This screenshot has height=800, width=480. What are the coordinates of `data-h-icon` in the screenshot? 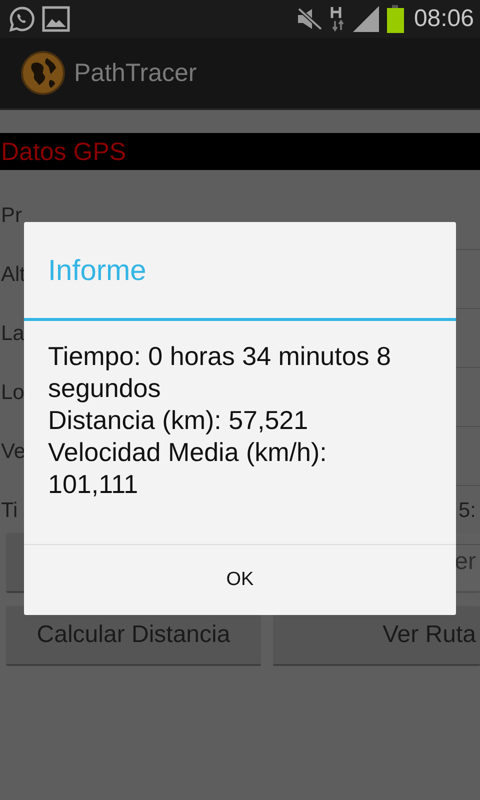 It's located at (338, 19).